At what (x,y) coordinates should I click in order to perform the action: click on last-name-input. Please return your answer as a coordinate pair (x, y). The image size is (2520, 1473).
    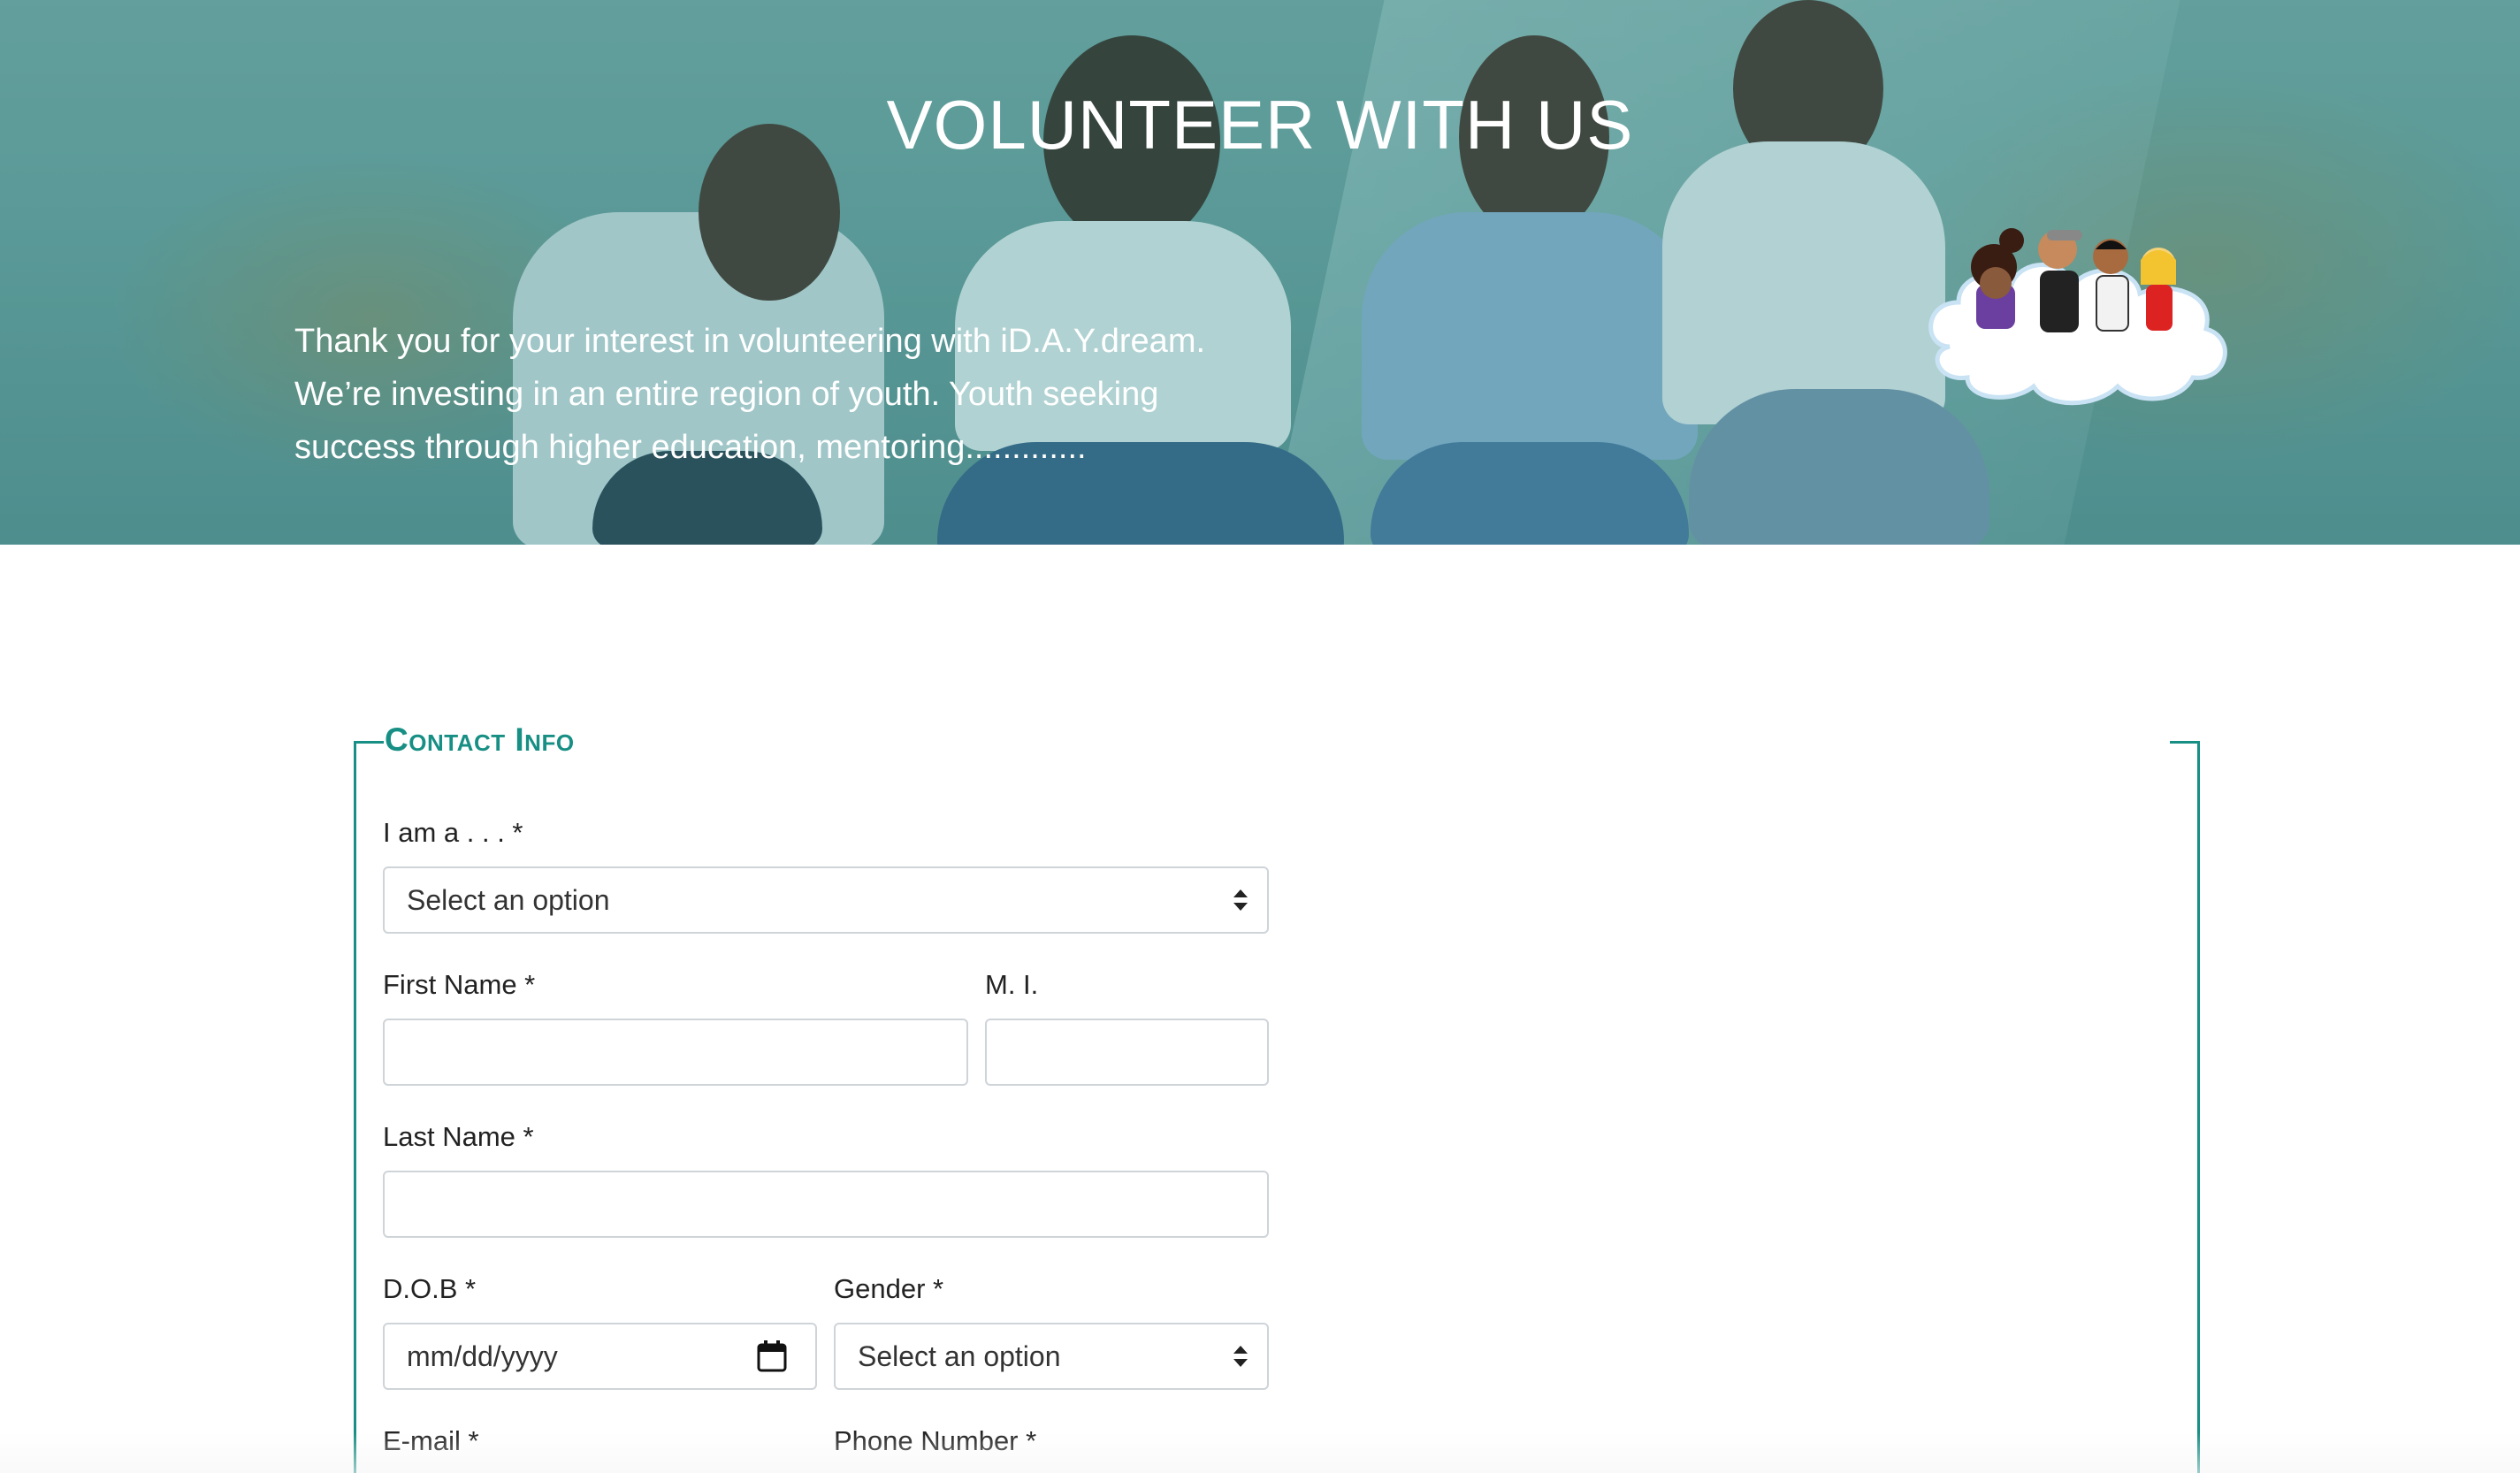
    Looking at the image, I should click on (826, 1204).